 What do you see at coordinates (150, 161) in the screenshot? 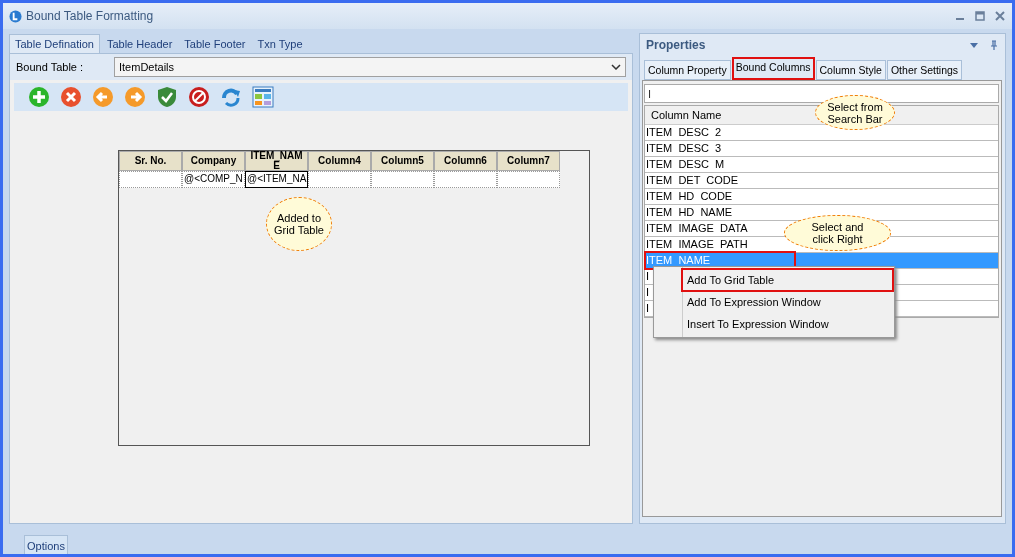
I see `column-header: Sr. No.` at bounding box center [150, 161].